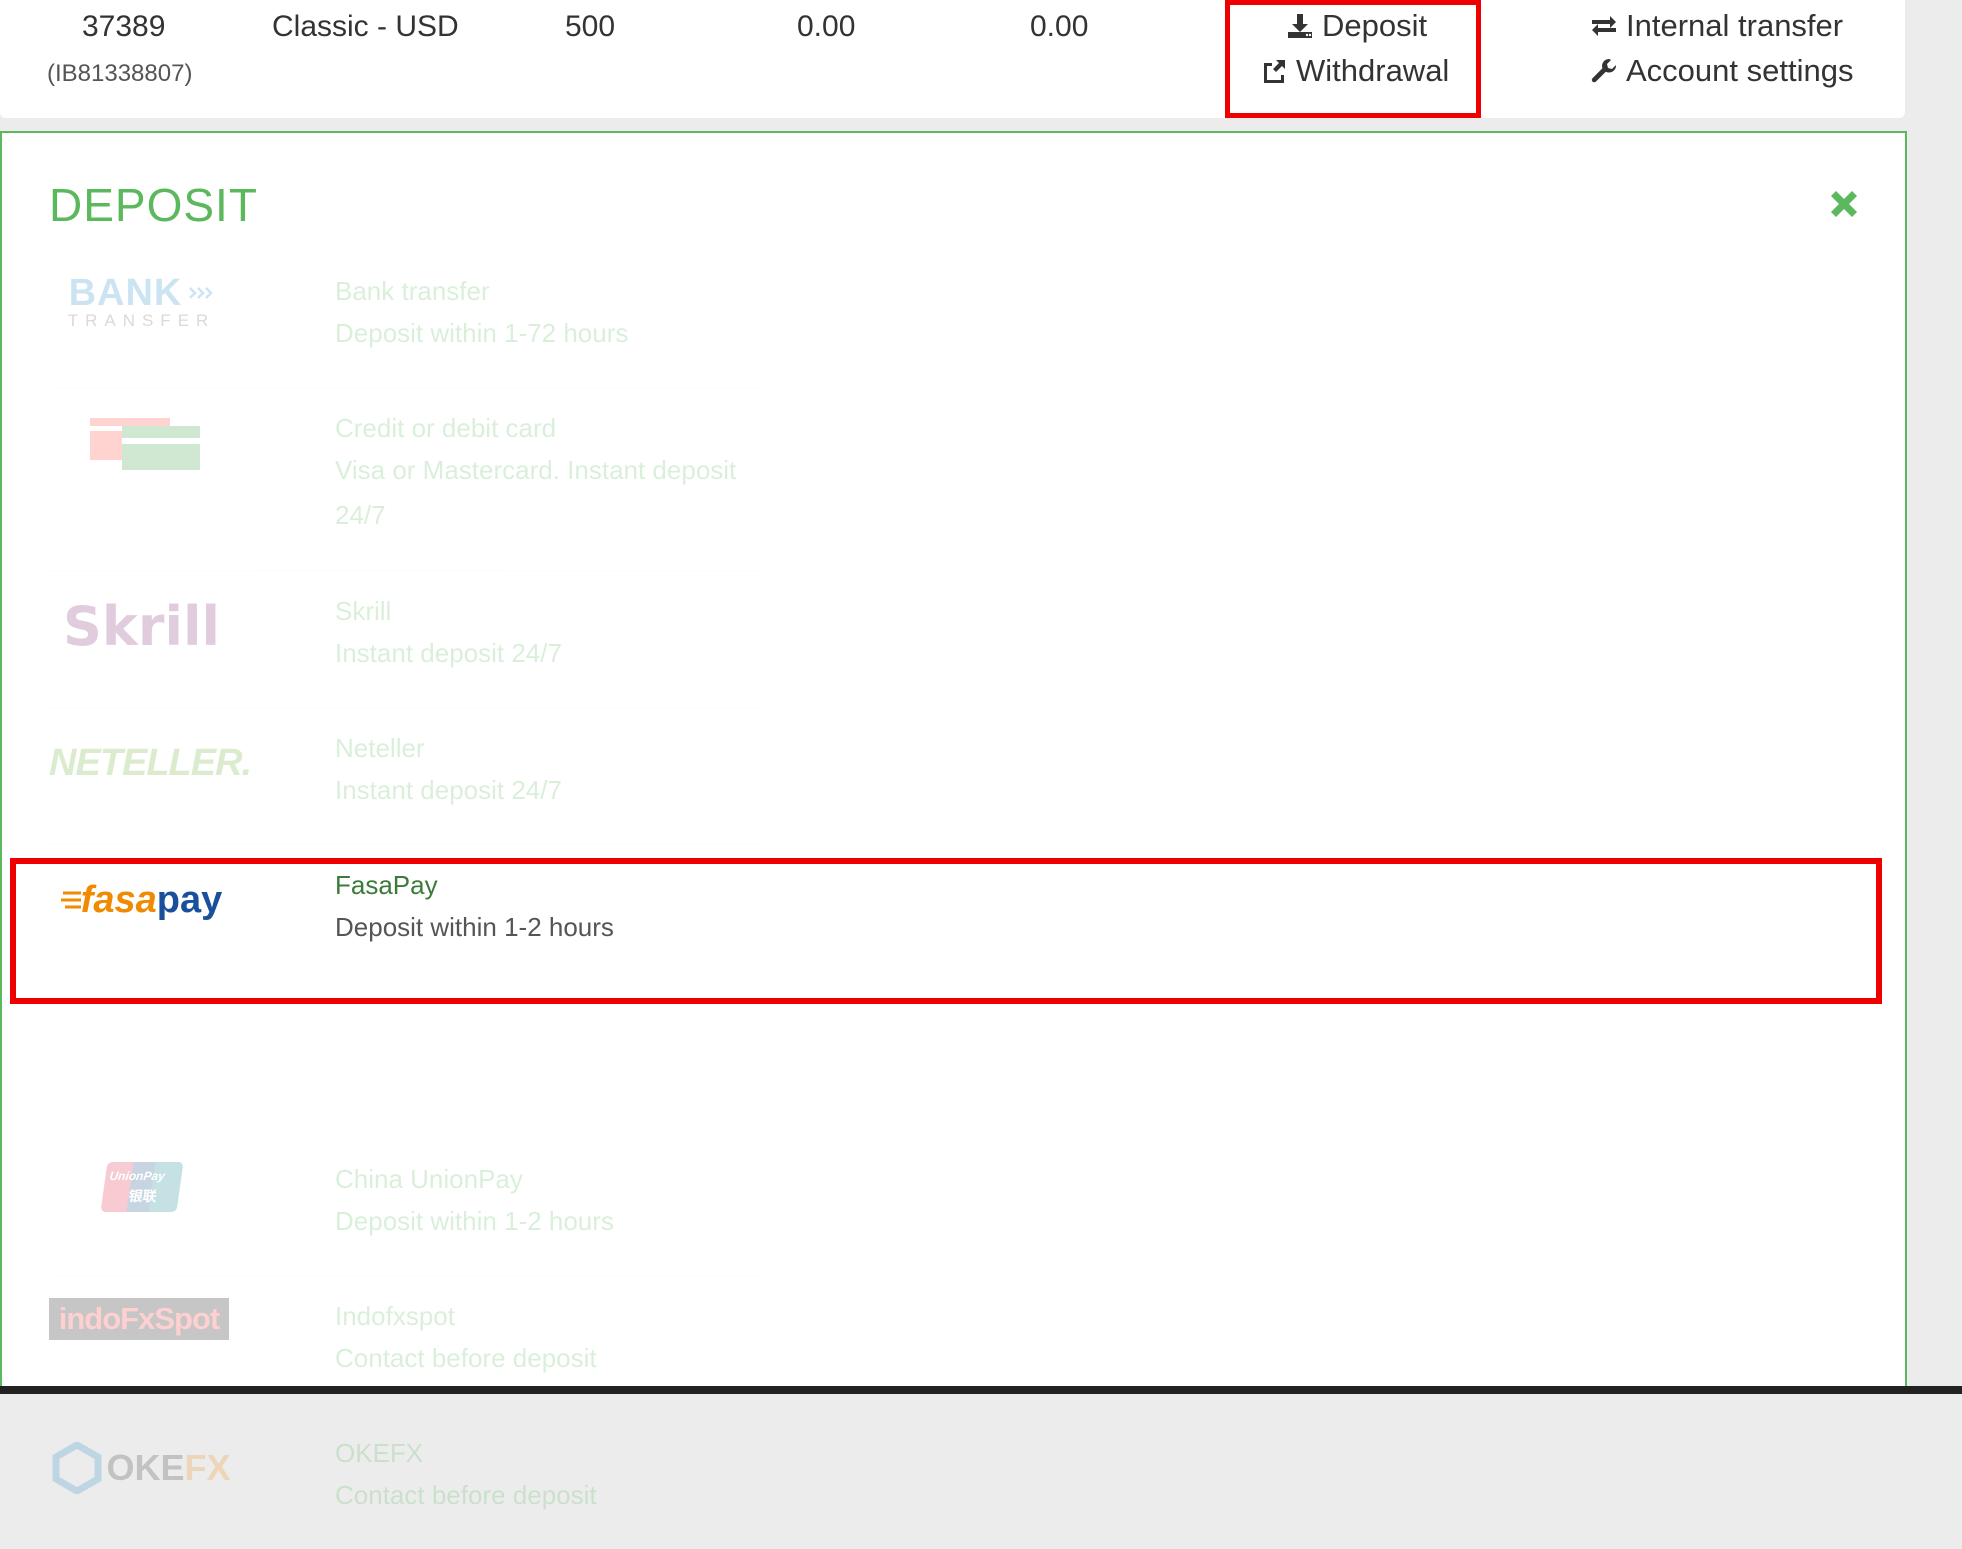  Describe the element at coordinates (142, 1196) in the screenshot. I see `unionpay-logo-sub: 银联` at that location.